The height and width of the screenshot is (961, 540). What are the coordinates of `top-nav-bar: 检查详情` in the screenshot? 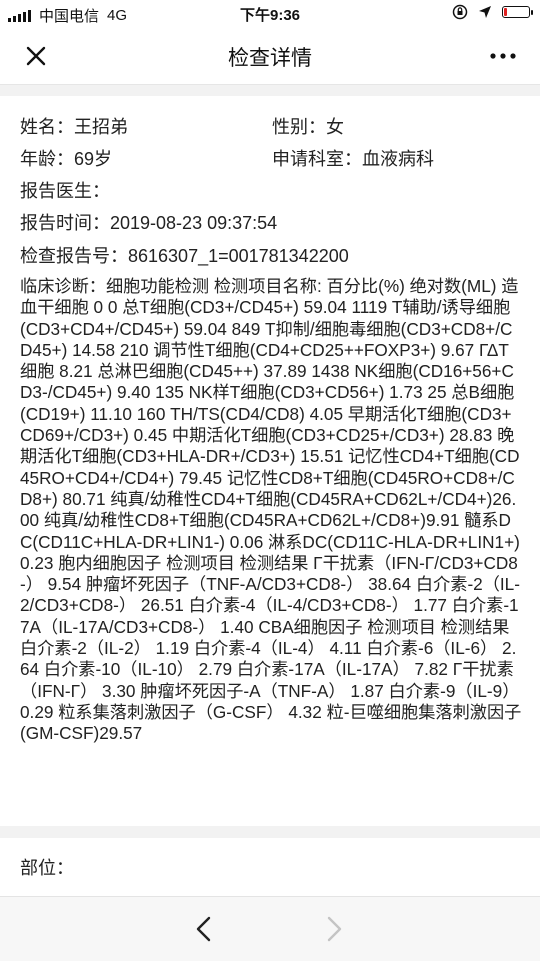 It's located at (270, 56).